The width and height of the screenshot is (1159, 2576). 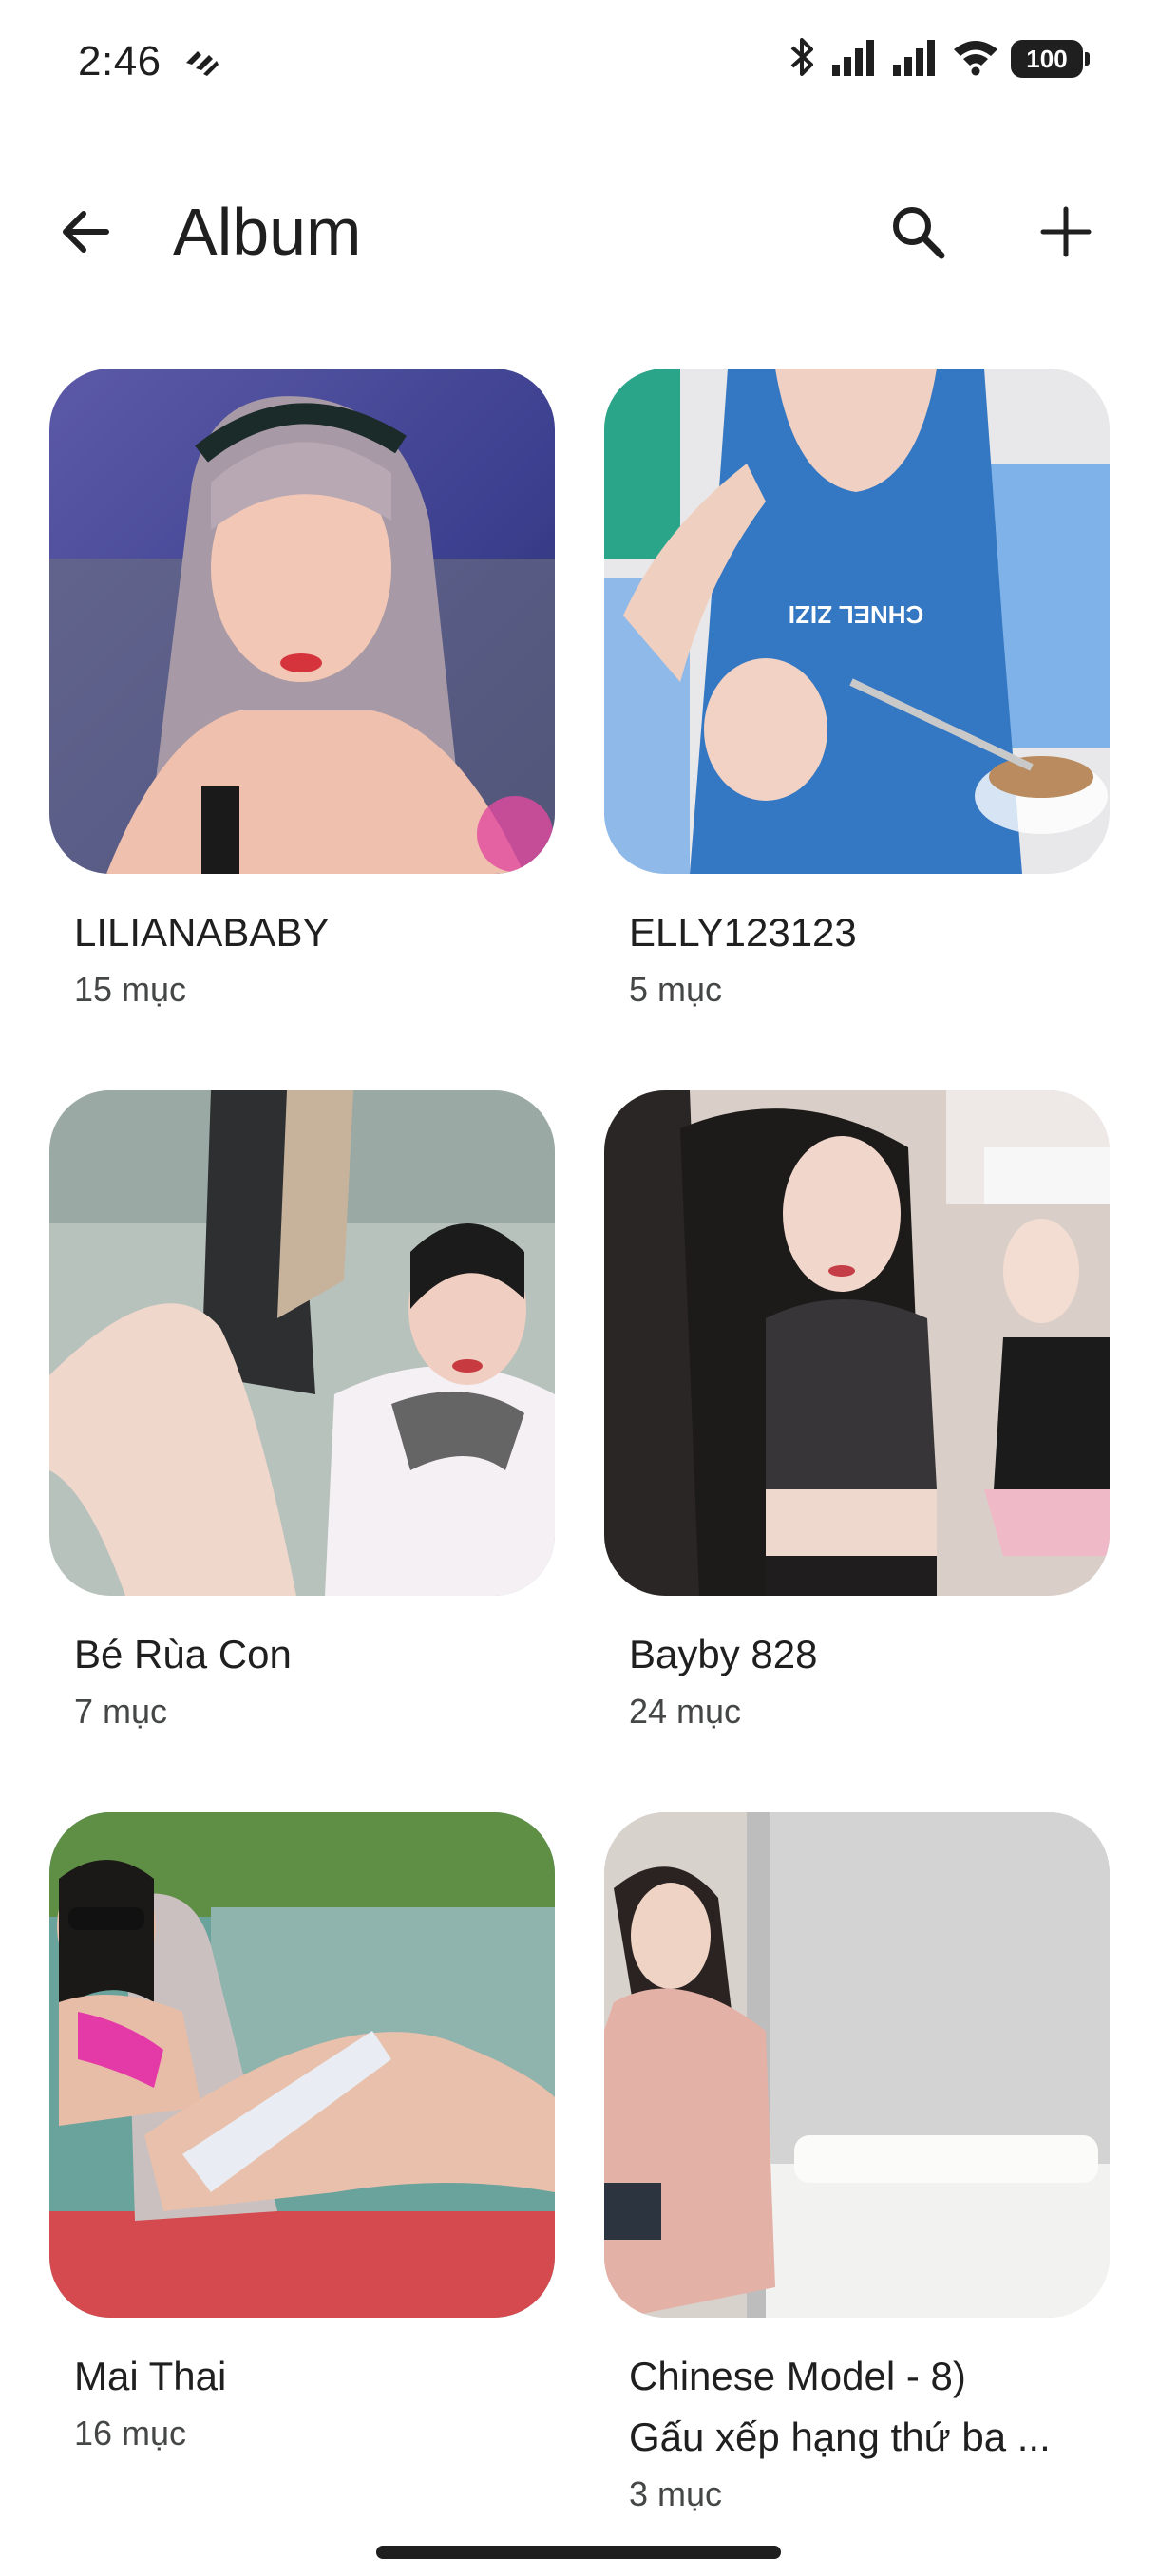 I want to click on add-album-button, so click(x=1066, y=234).